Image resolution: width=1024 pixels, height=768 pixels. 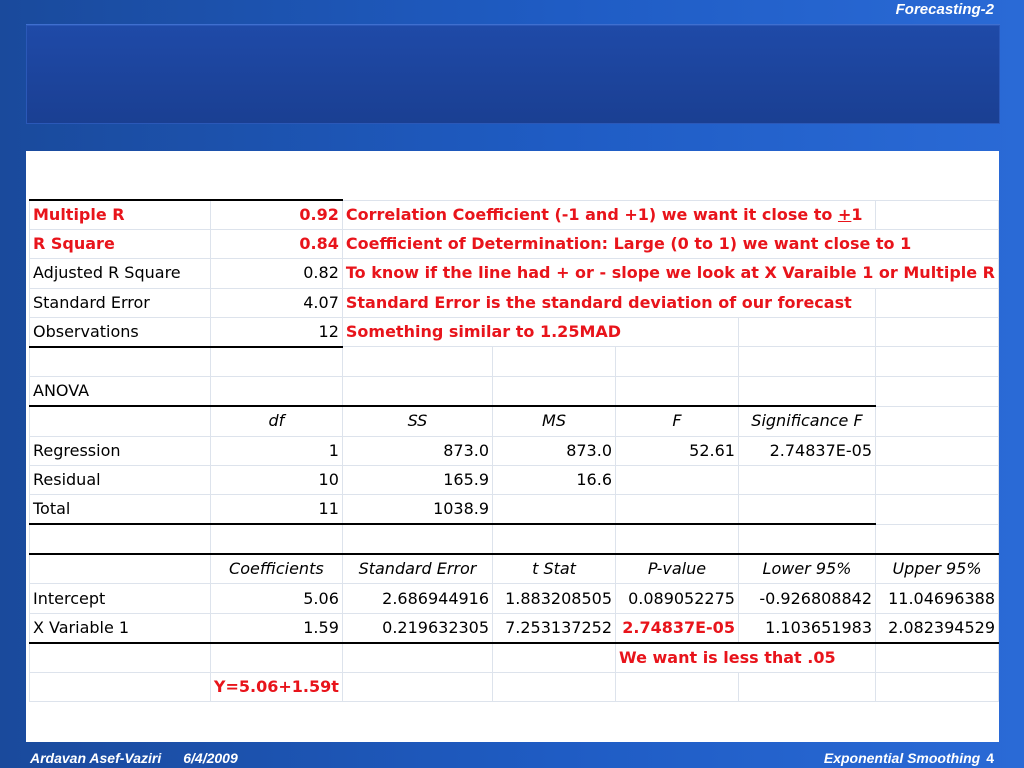 I want to click on footer-author-date: Ardavan Asef-Vaziri 6/4/2009, so click(x=145, y=758).